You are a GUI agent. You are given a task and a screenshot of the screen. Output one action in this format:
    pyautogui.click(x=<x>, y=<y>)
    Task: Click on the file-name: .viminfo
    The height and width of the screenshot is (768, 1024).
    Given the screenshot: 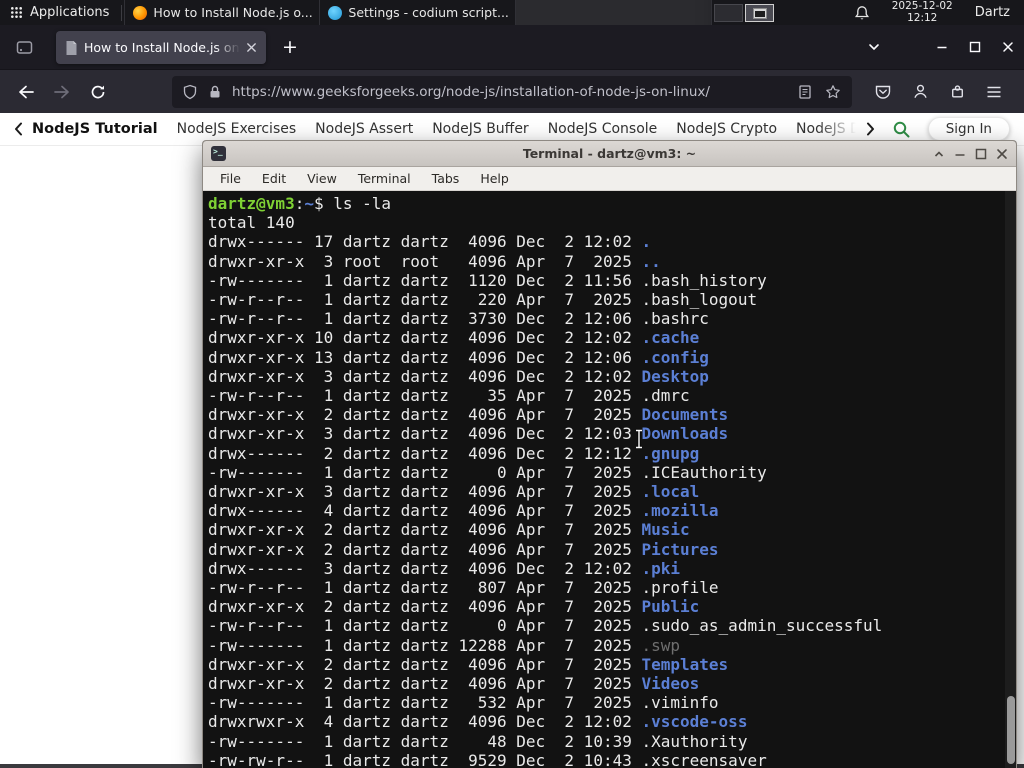 What is the action you would take?
    pyautogui.click(x=680, y=703)
    